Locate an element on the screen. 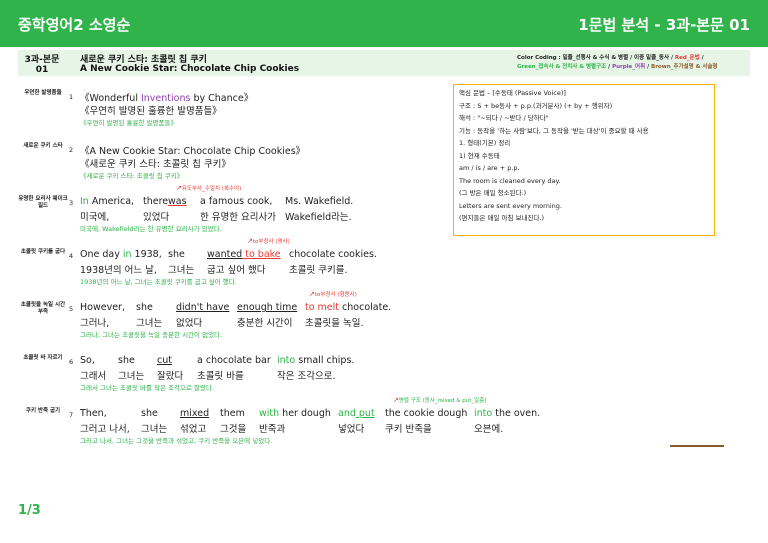 This screenshot has height=543, width=768. note-text: to부정사 (명사) is located at coordinates (271, 242).